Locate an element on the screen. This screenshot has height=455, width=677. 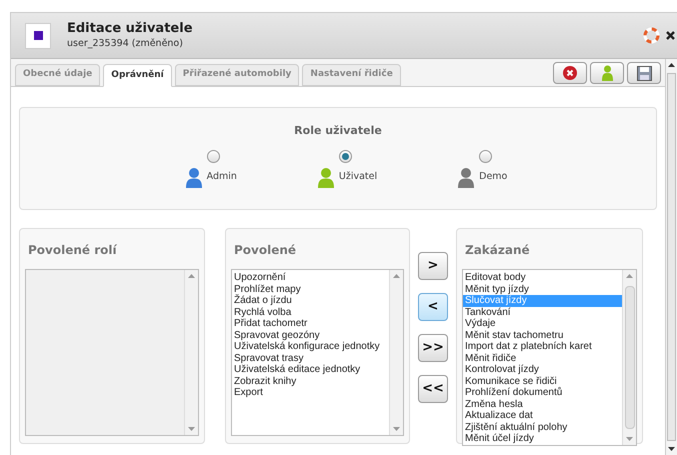
list-item: Žádat o jízdu is located at coordinates (310, 300).